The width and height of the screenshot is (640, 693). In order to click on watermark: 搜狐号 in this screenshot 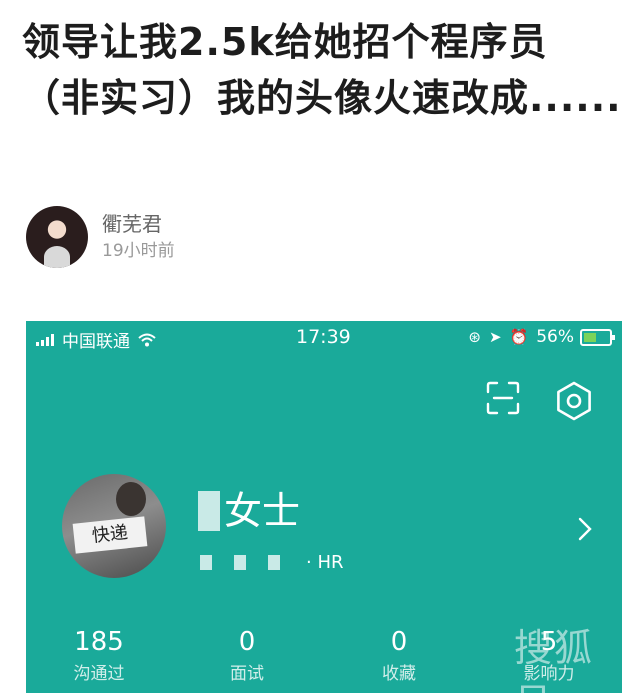, I will do `click(554, 659)`.